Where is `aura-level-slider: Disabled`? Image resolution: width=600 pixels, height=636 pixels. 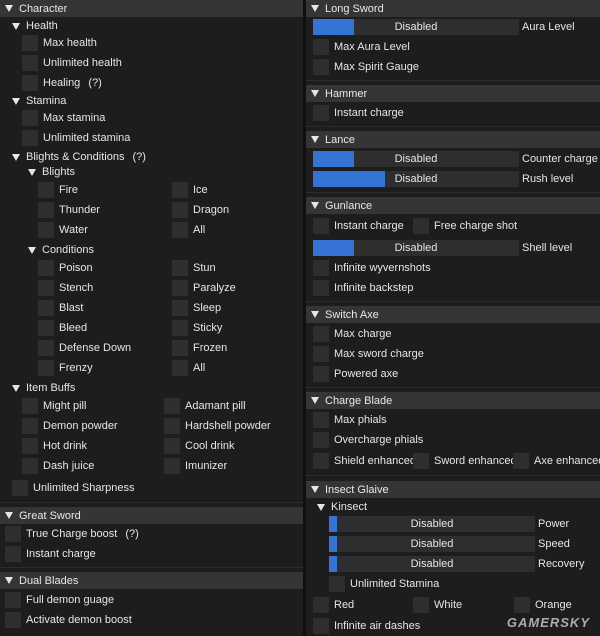
aura-level-slider: Disabled is located at coordinates (416, 27).